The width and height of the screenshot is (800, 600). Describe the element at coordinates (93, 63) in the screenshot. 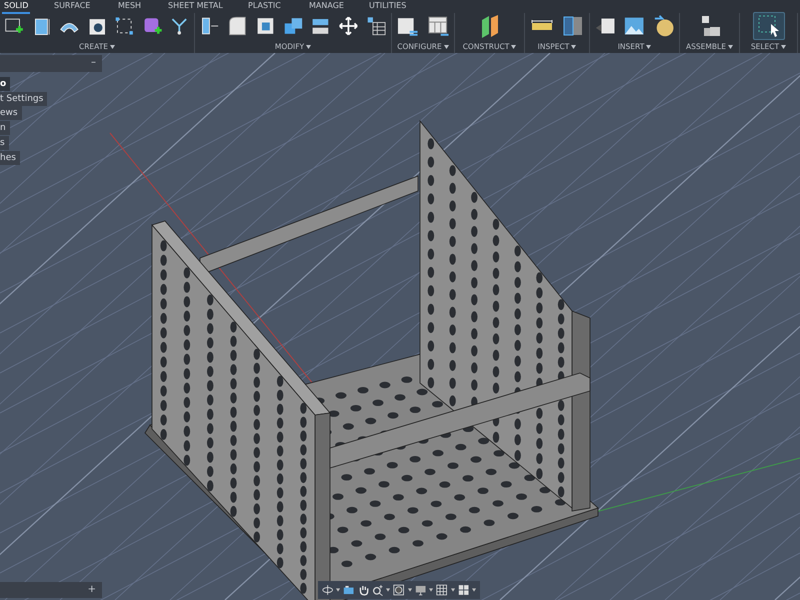

I see `collapse-button: –` at that location.